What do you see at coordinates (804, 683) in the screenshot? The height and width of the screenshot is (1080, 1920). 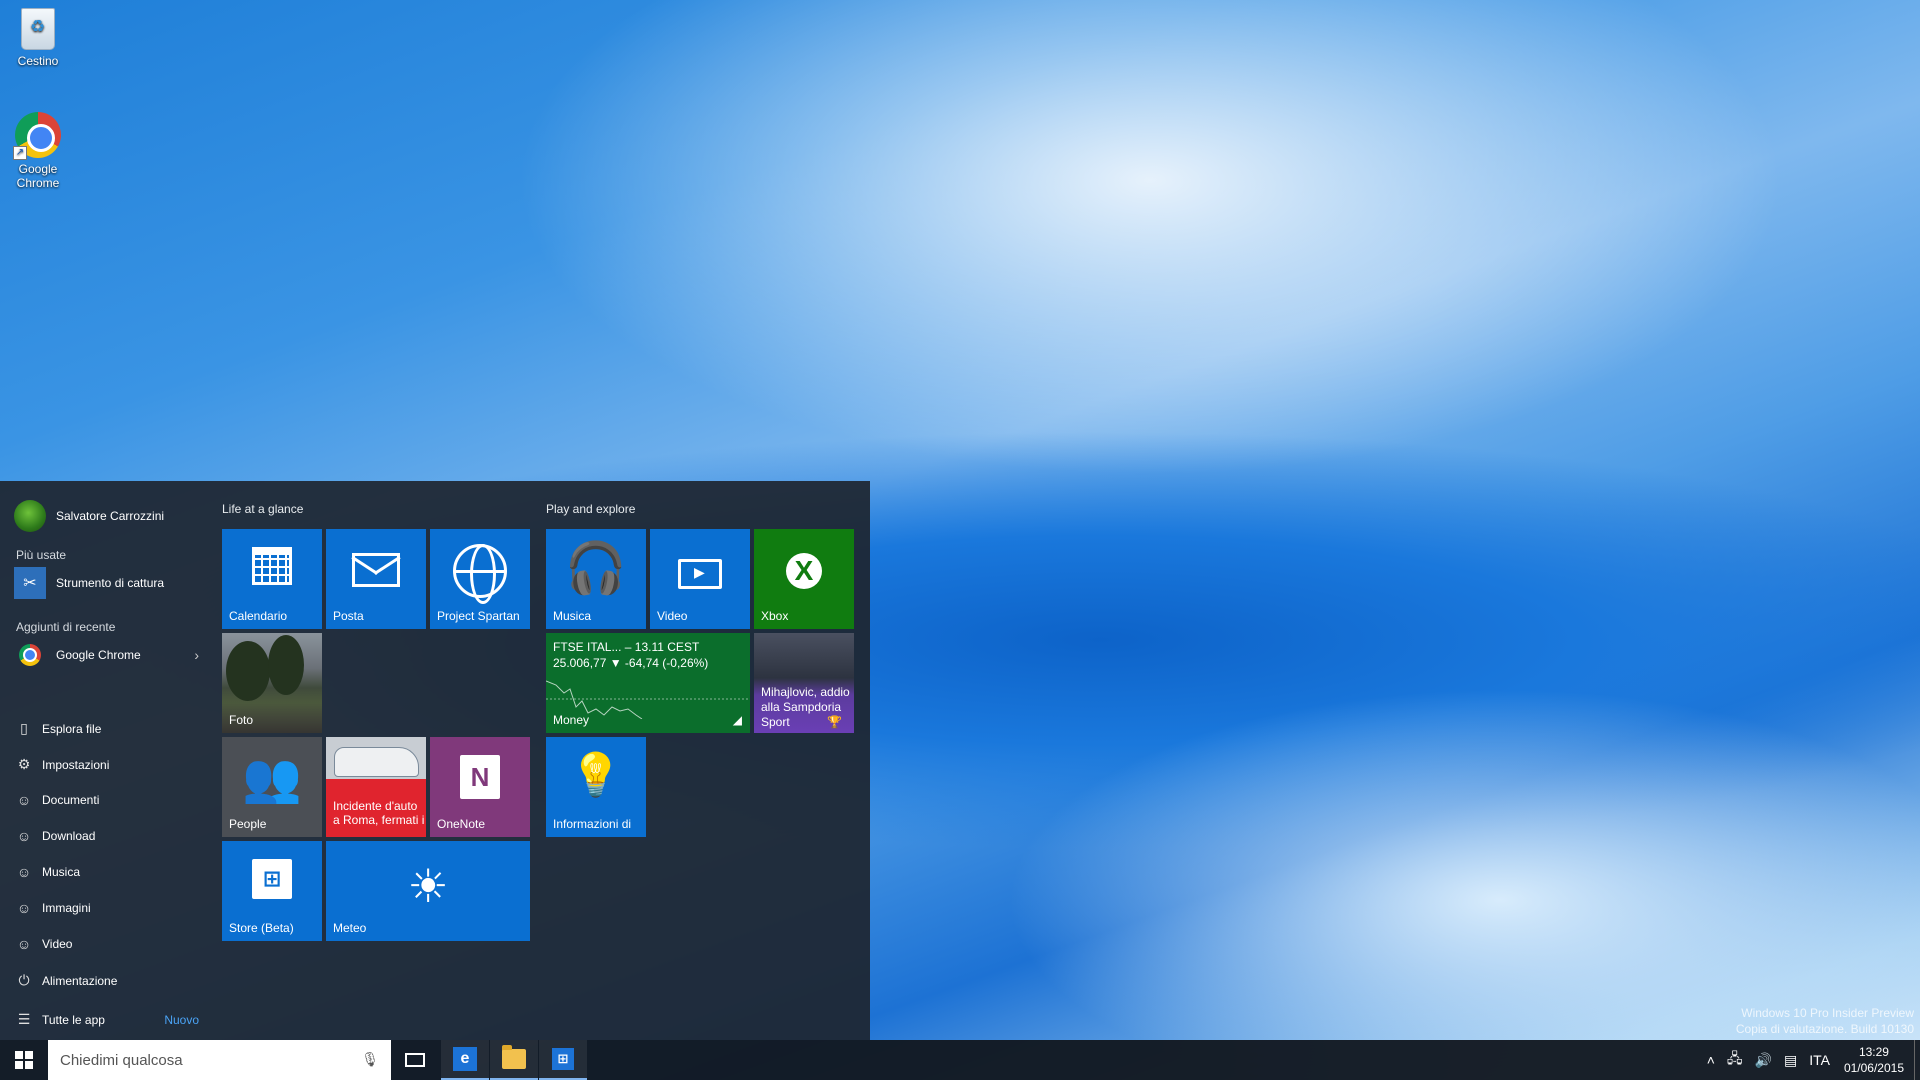 I see `tile-sport: Mihajlovic, addio alla Sampdoria Sport 🏆` at bounding box center [804, 683].